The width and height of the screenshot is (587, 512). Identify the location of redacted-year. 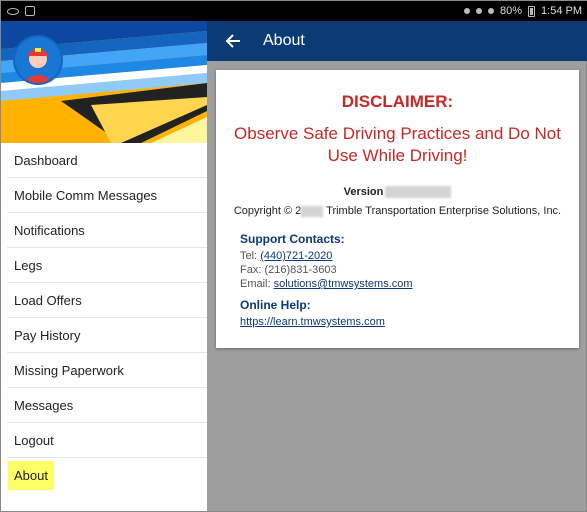
(312, 211).